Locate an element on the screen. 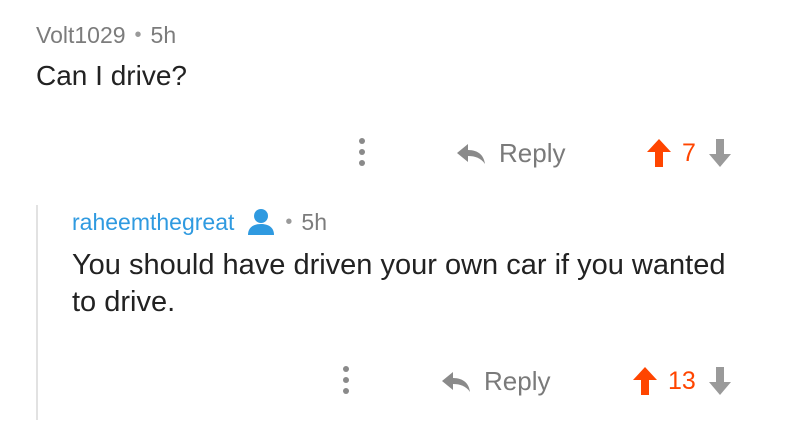  vote-controls: 7 is located at coordinates (689, 153).